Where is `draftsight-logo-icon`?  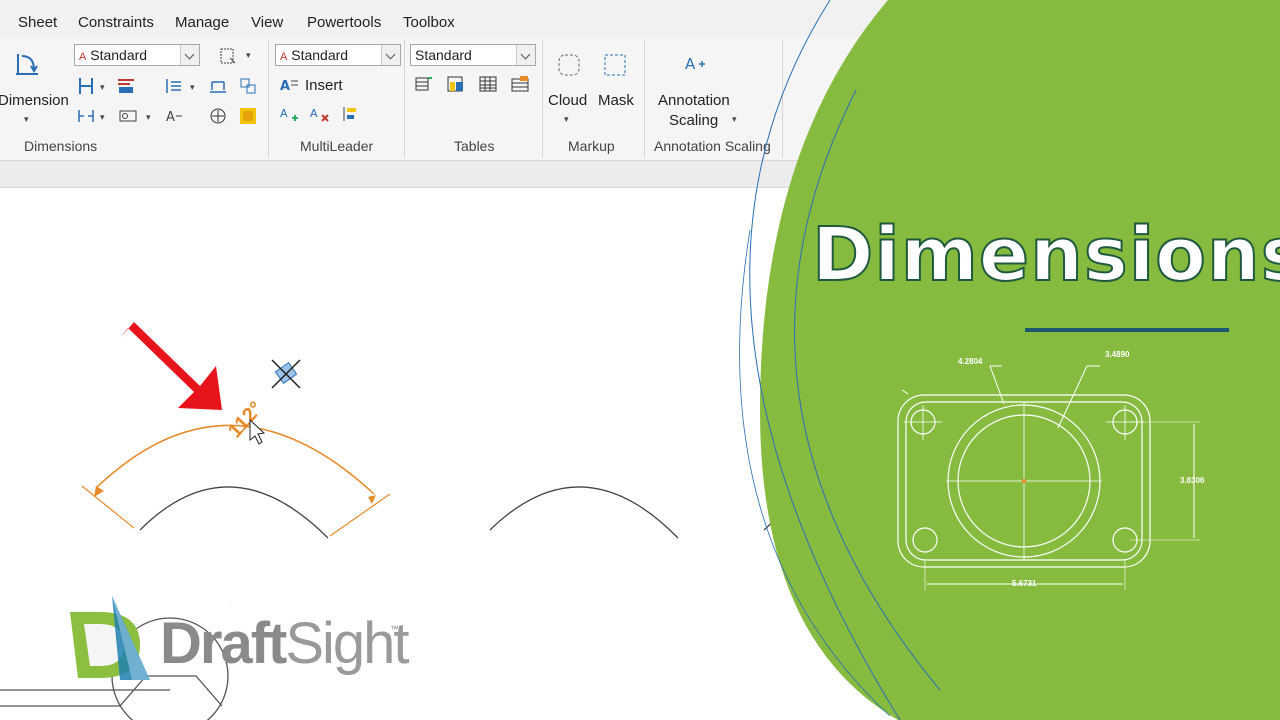 draftsight-logo-icon is located at coordinates (110, 638).